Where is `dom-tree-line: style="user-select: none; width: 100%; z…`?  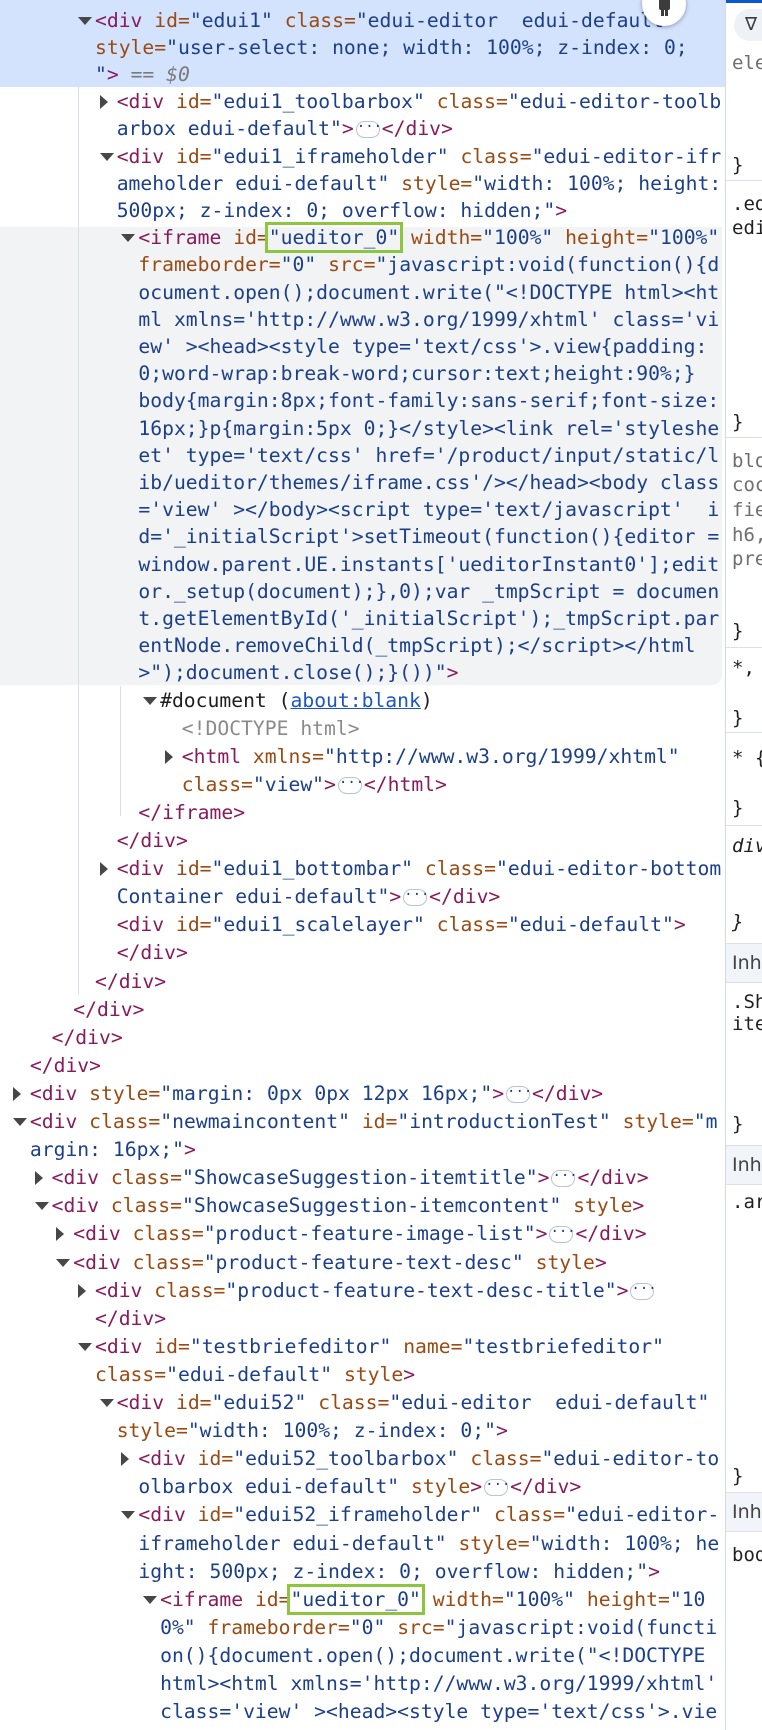 dom-tree-line: style="user-select: none; width: 100%; z… is located at coordinates (391, 47).